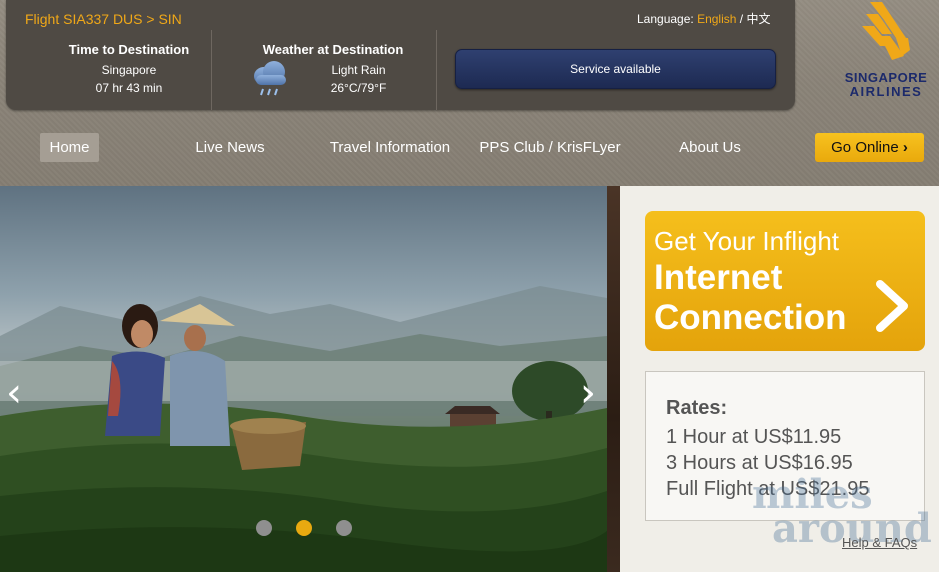  Describe the element at coordinates (333, 49) in the screenshot. I see `weather-title: Weather at Destination` at that location.